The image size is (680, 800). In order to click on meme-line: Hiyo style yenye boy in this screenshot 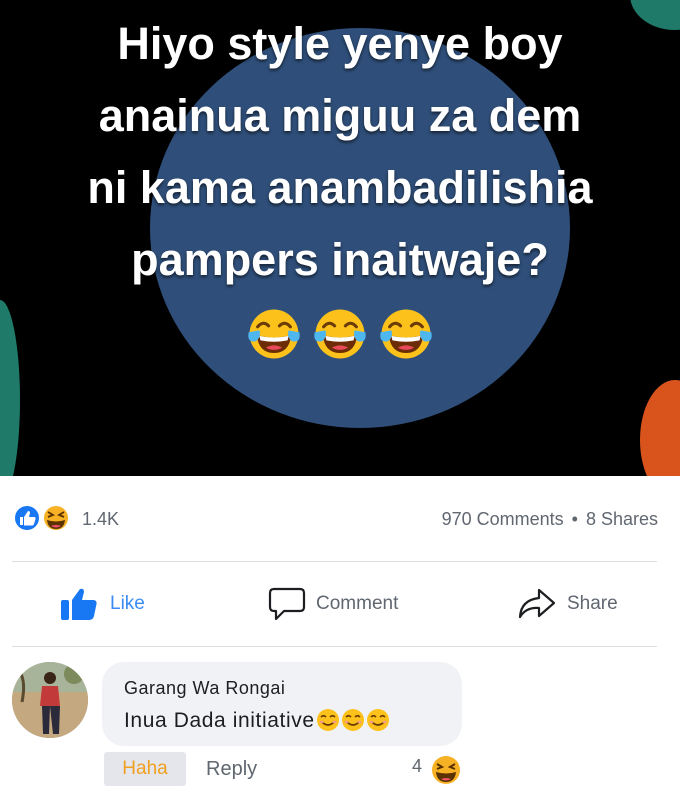, I will do `click(340, 43)`.